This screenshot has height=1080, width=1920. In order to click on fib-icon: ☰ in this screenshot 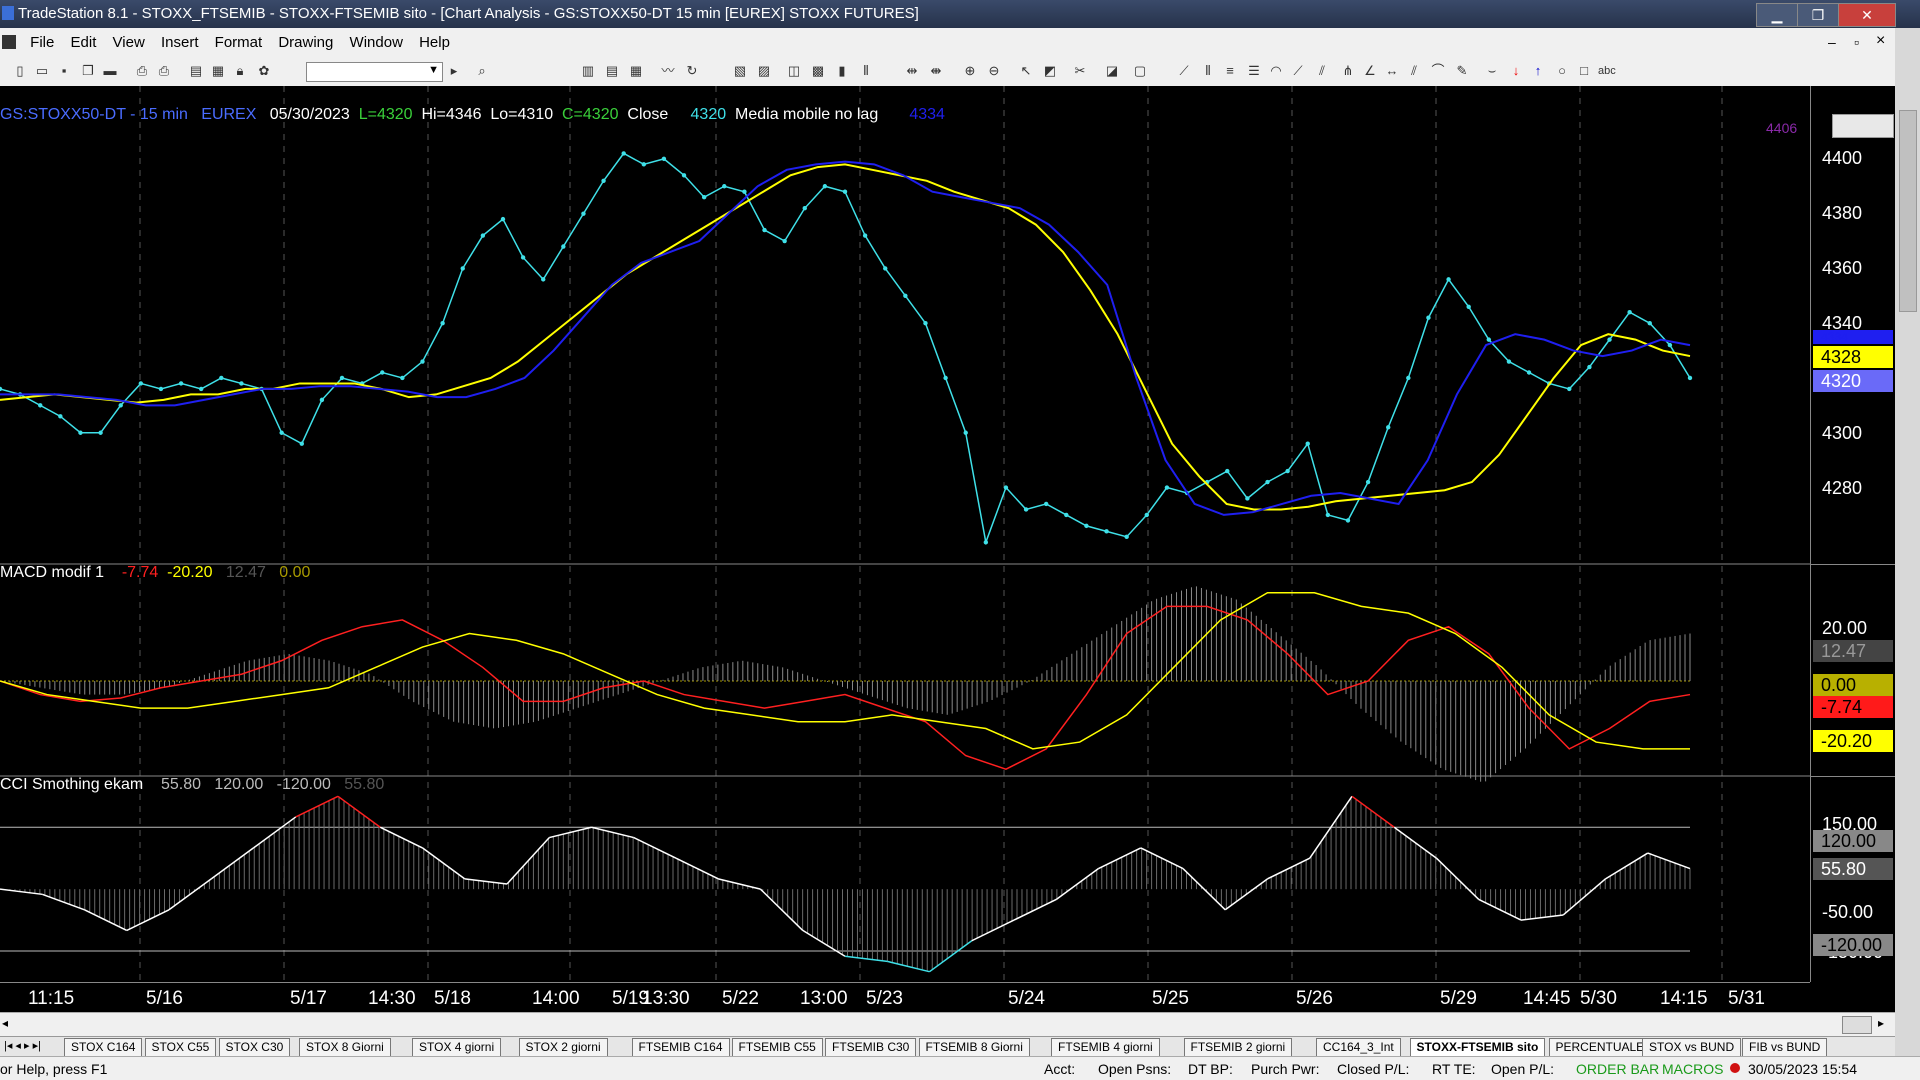, I will do `click(1254, 71)`.